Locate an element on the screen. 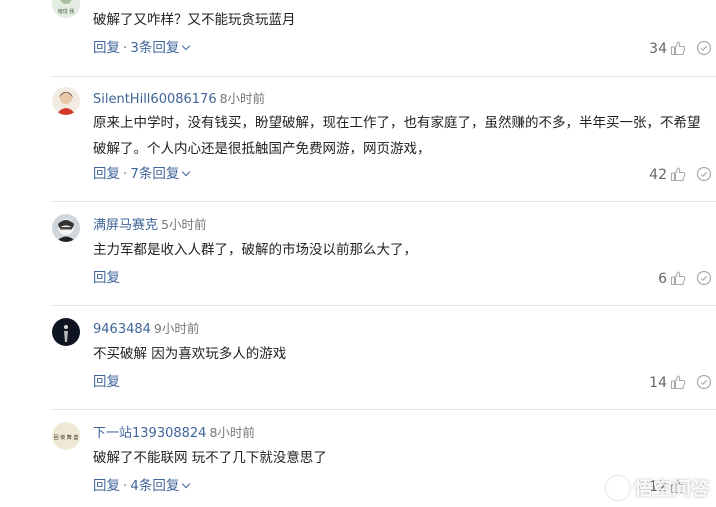 The height and width of the screenshot is (507, 716). avatar: 暗珑 我 is located at coordinates (66, 9).